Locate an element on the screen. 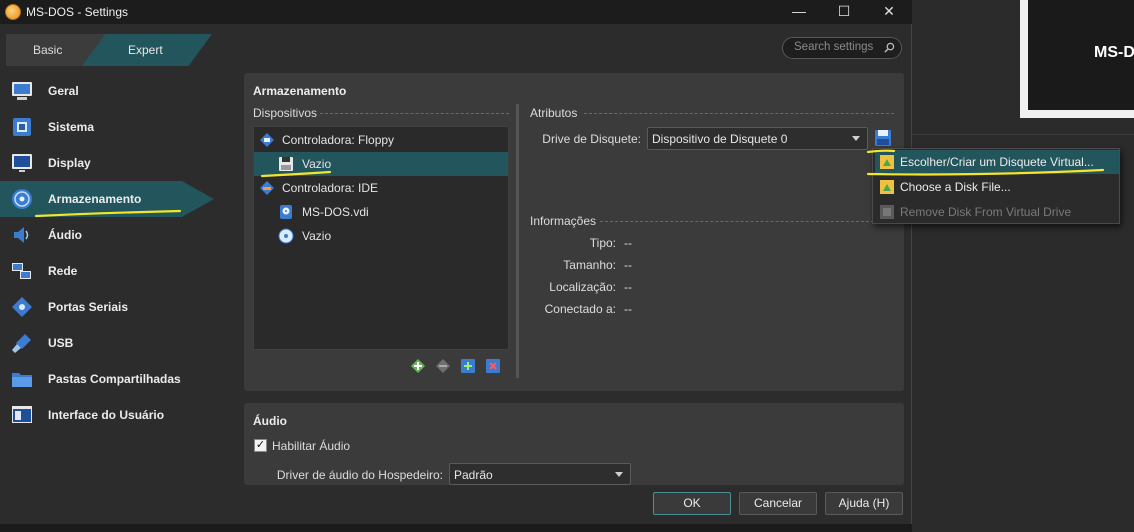  remove-controller-icon is located at coordinates (443, 366).